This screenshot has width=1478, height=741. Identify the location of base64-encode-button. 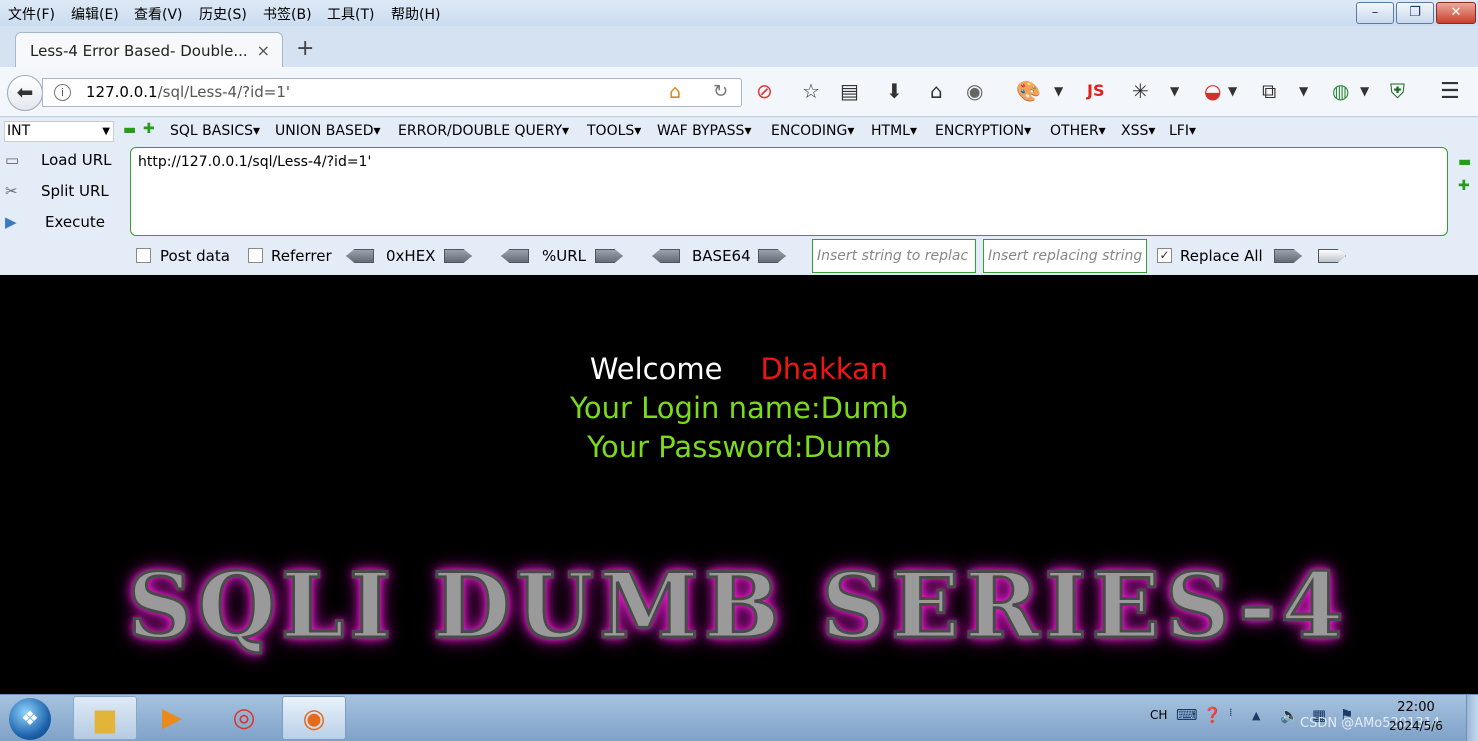
(772, 256).